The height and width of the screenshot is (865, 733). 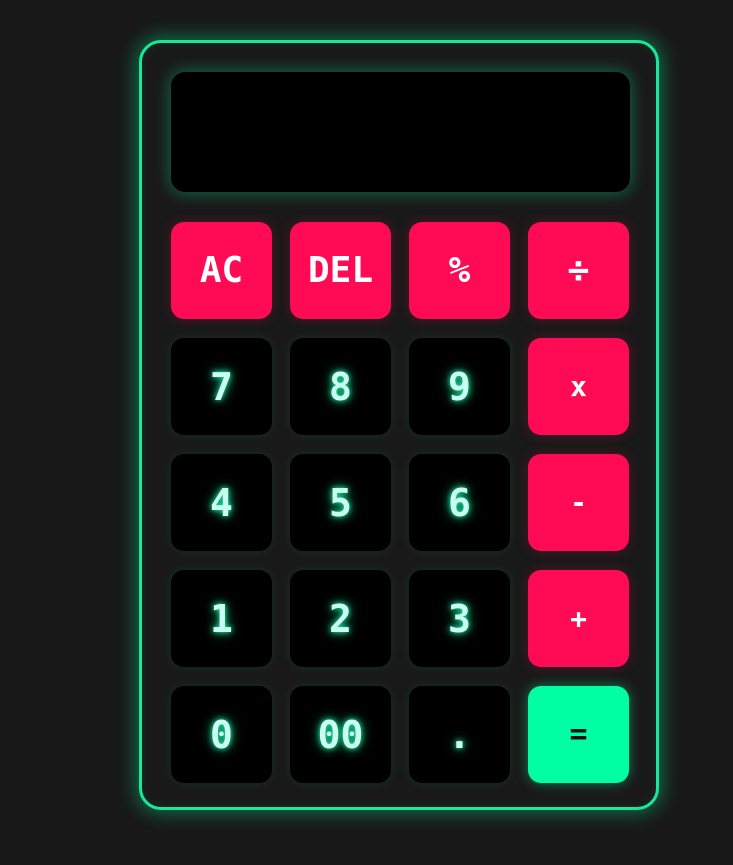 What do you see at coordinates (578, 502) in the screenshot?
I see `subtract-button: -` at bounding box center [578, 502].